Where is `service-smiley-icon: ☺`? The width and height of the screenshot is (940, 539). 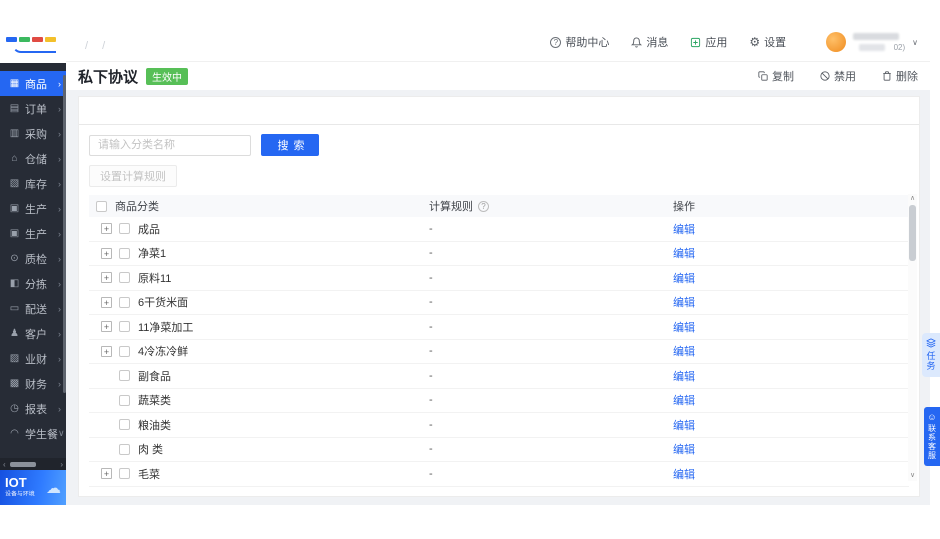 service-smiley-icon: ☺ is located at coordinates (932, 417).